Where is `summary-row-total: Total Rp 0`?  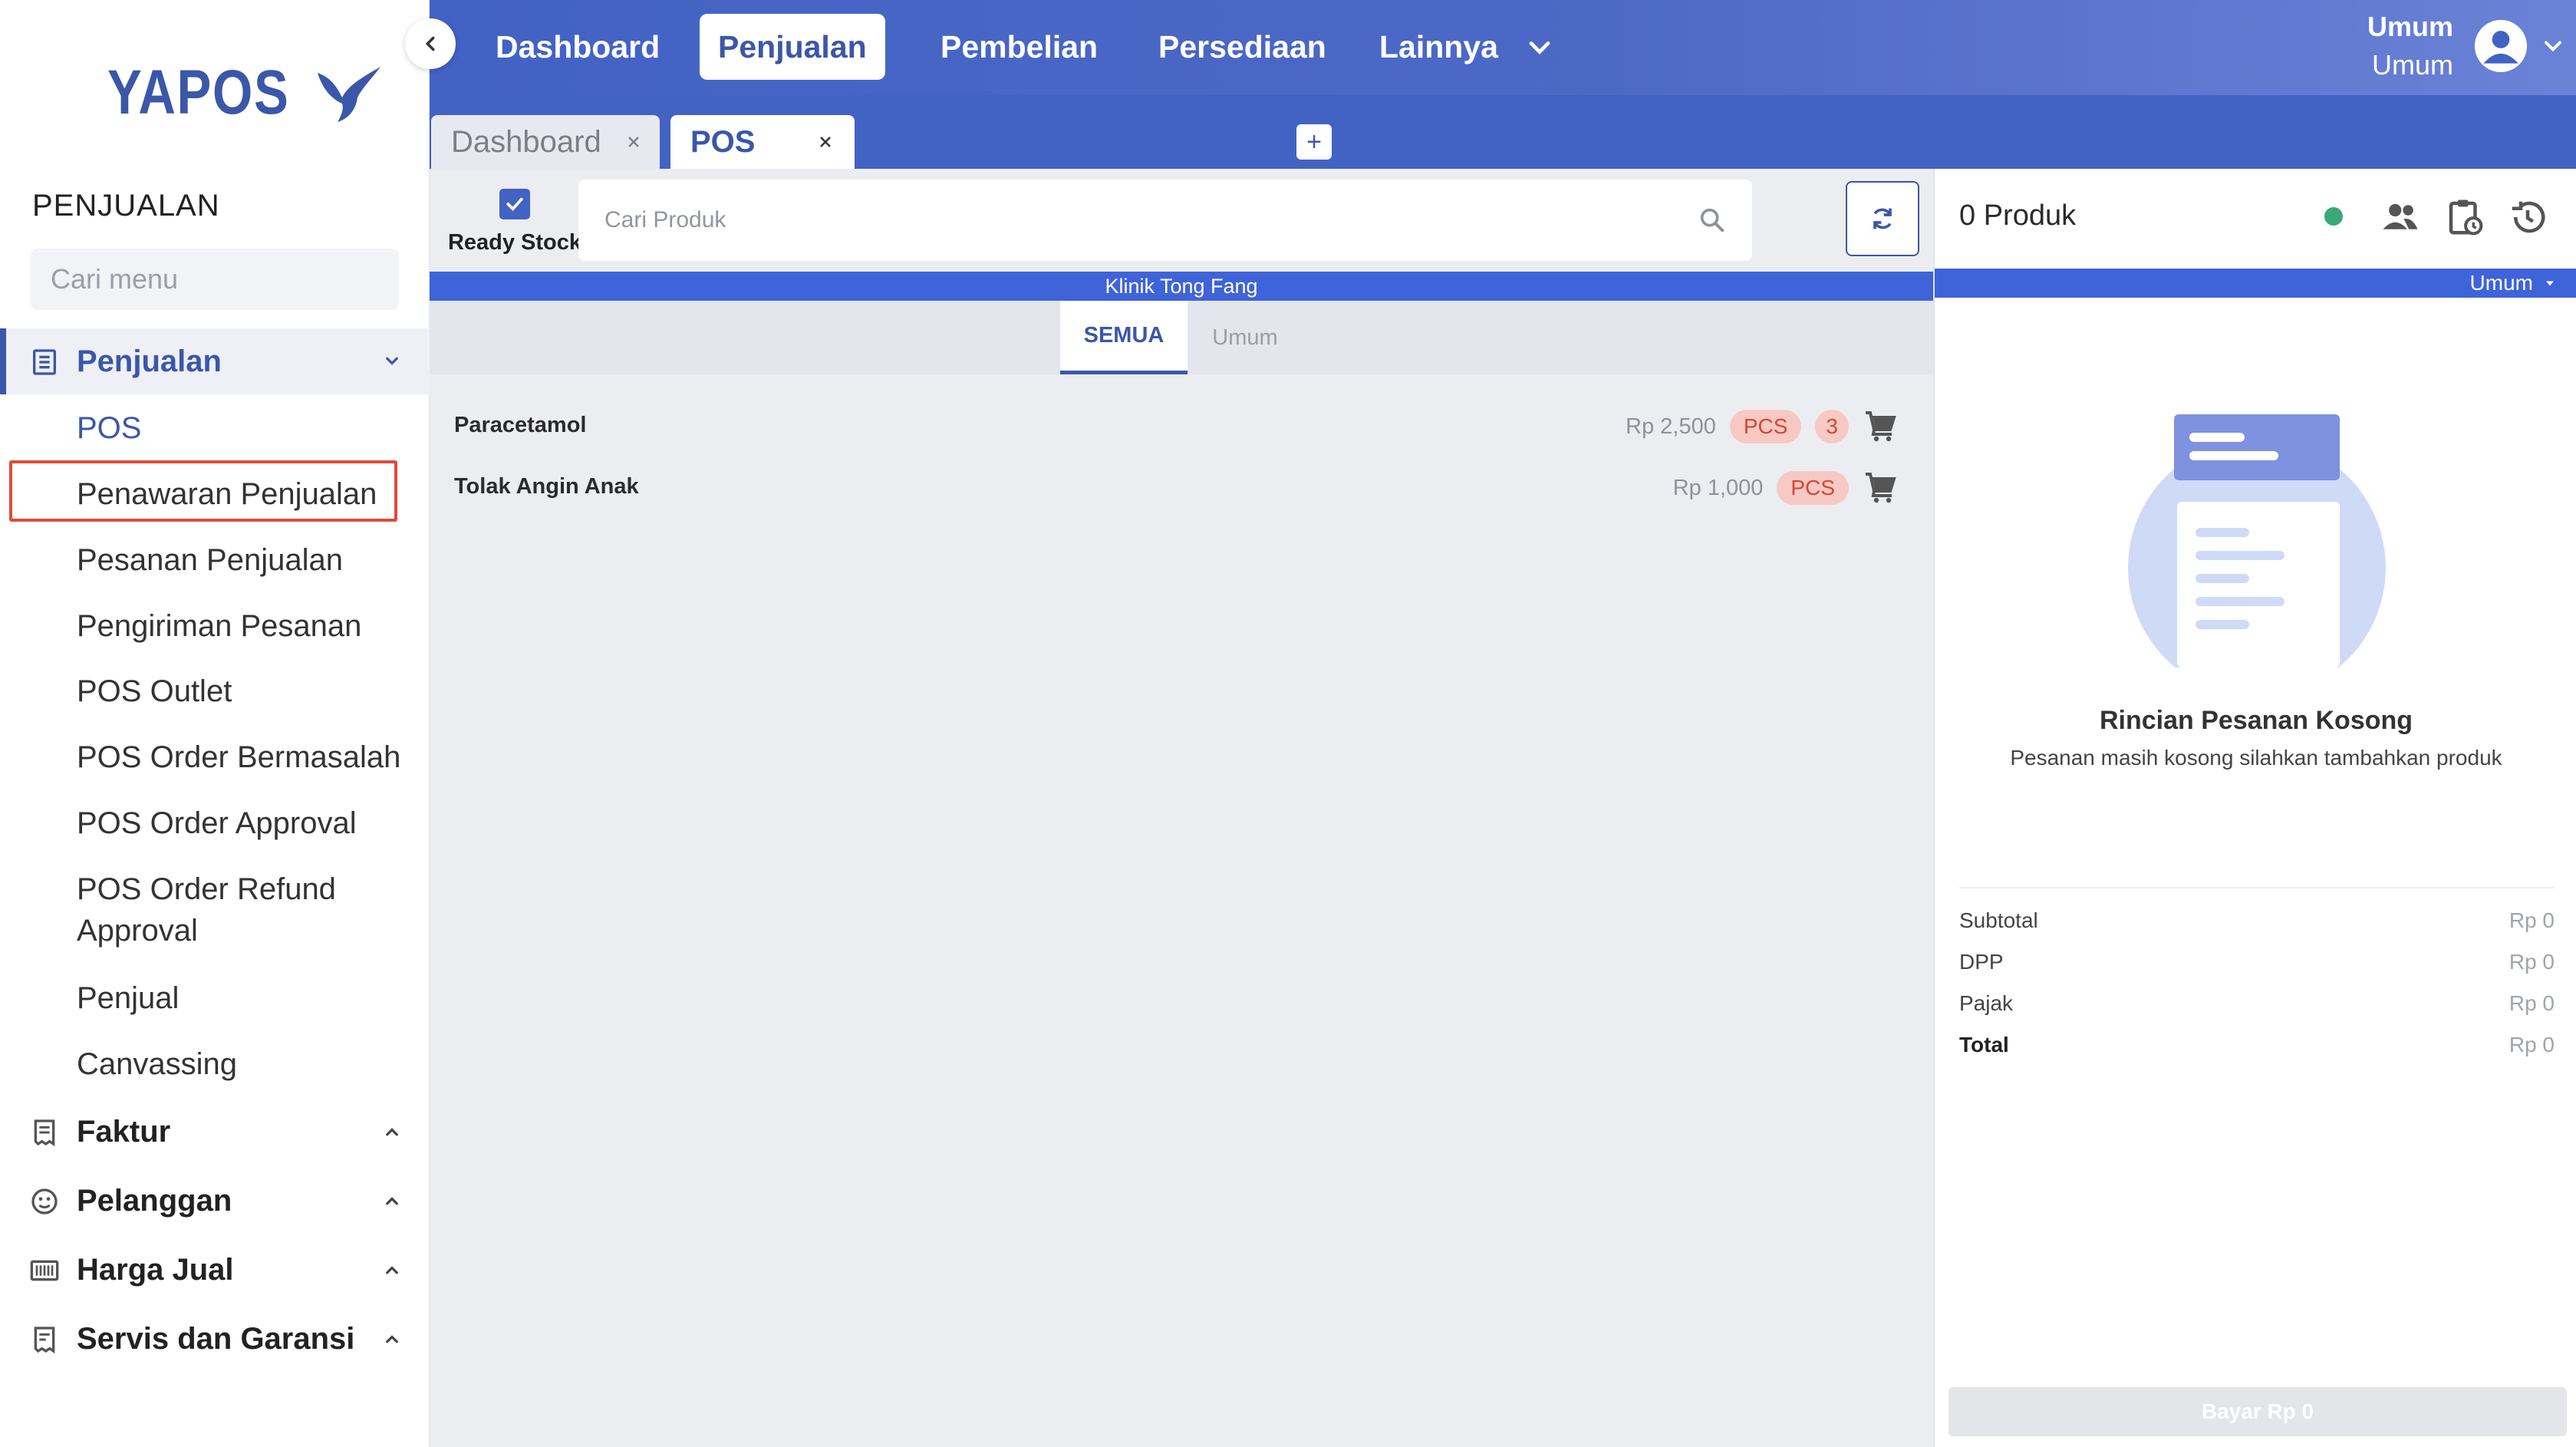
summary-row-total: Total Rp 0 is located at coordinates (2257, 1044).